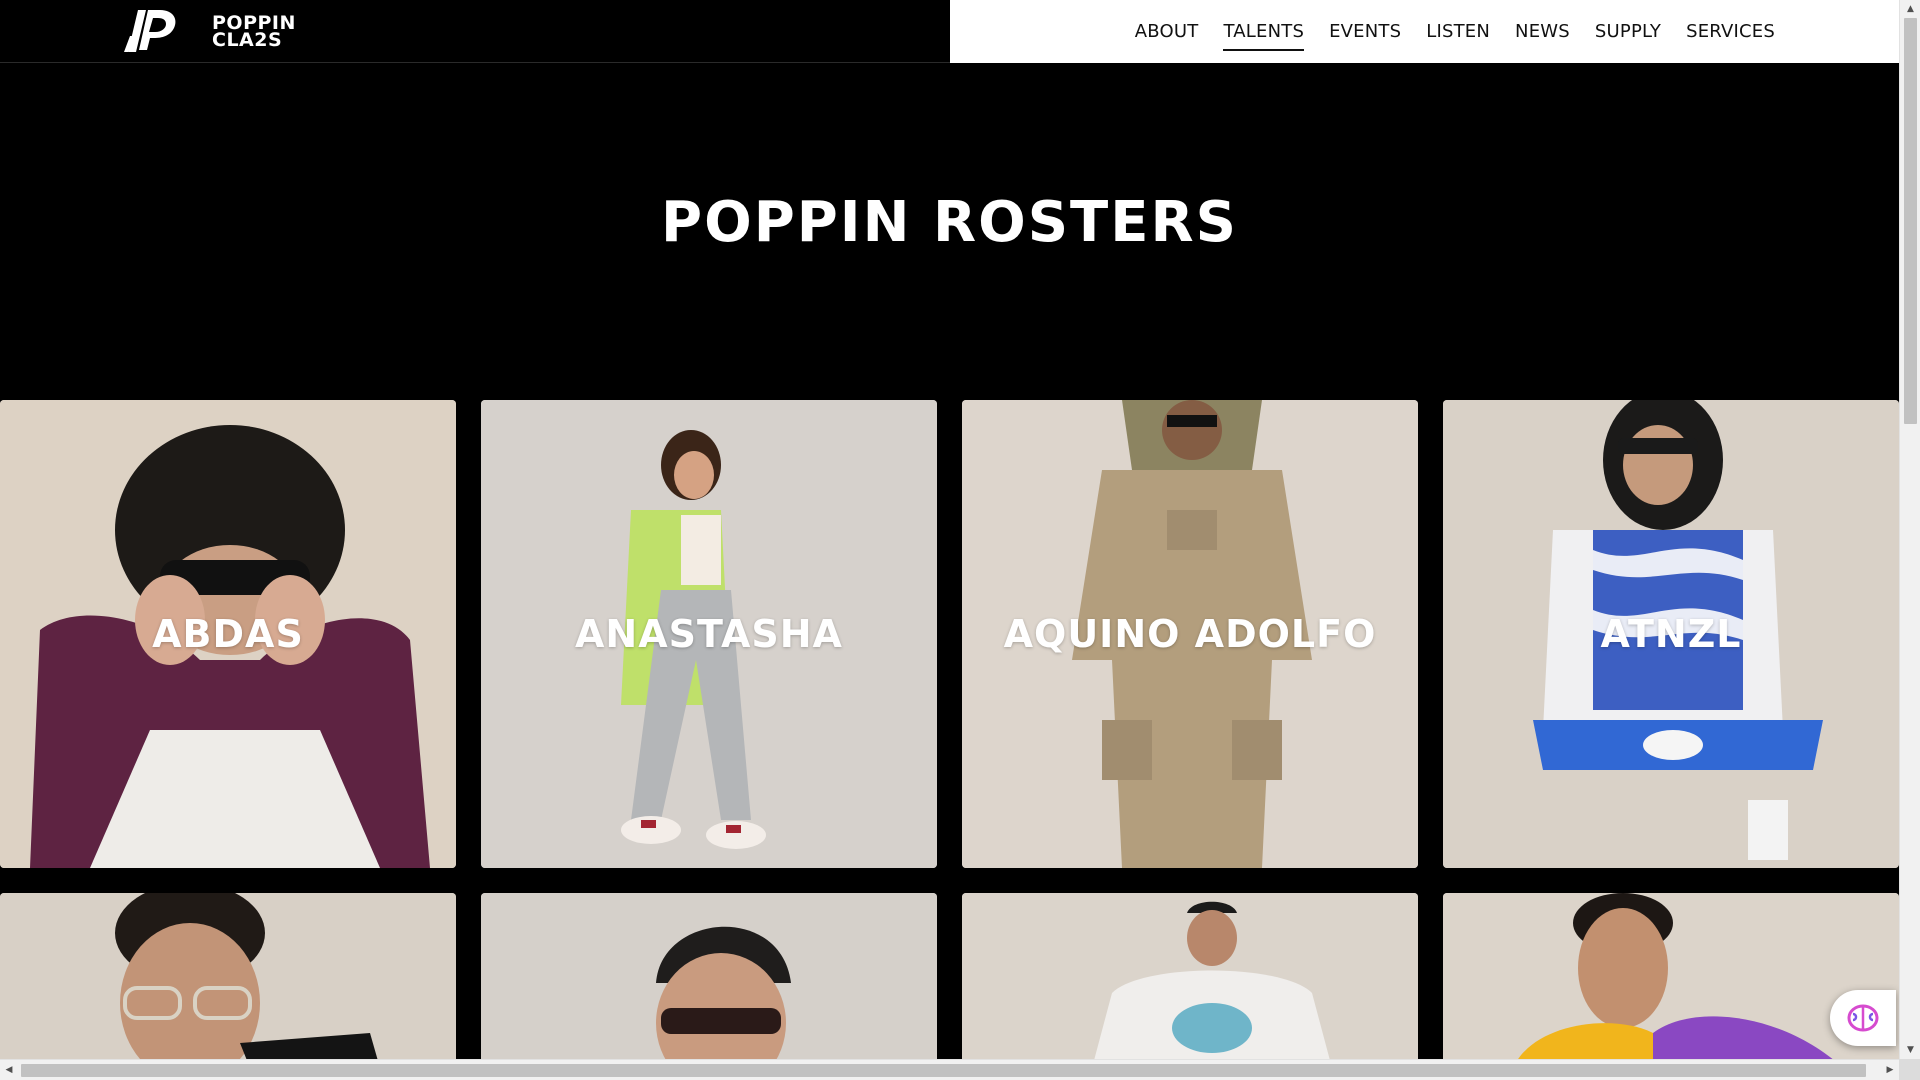 Image resolution: width=1920 pixels, height=1080 pixels. I want to click on brand-wordmark: POPPIN CLA2S, so click(254, 32).